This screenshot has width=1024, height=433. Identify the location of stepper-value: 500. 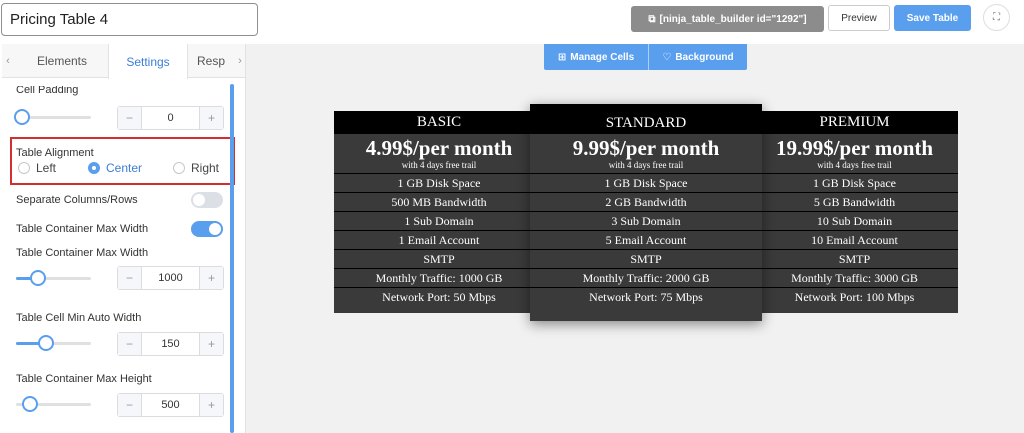
(170, 405).